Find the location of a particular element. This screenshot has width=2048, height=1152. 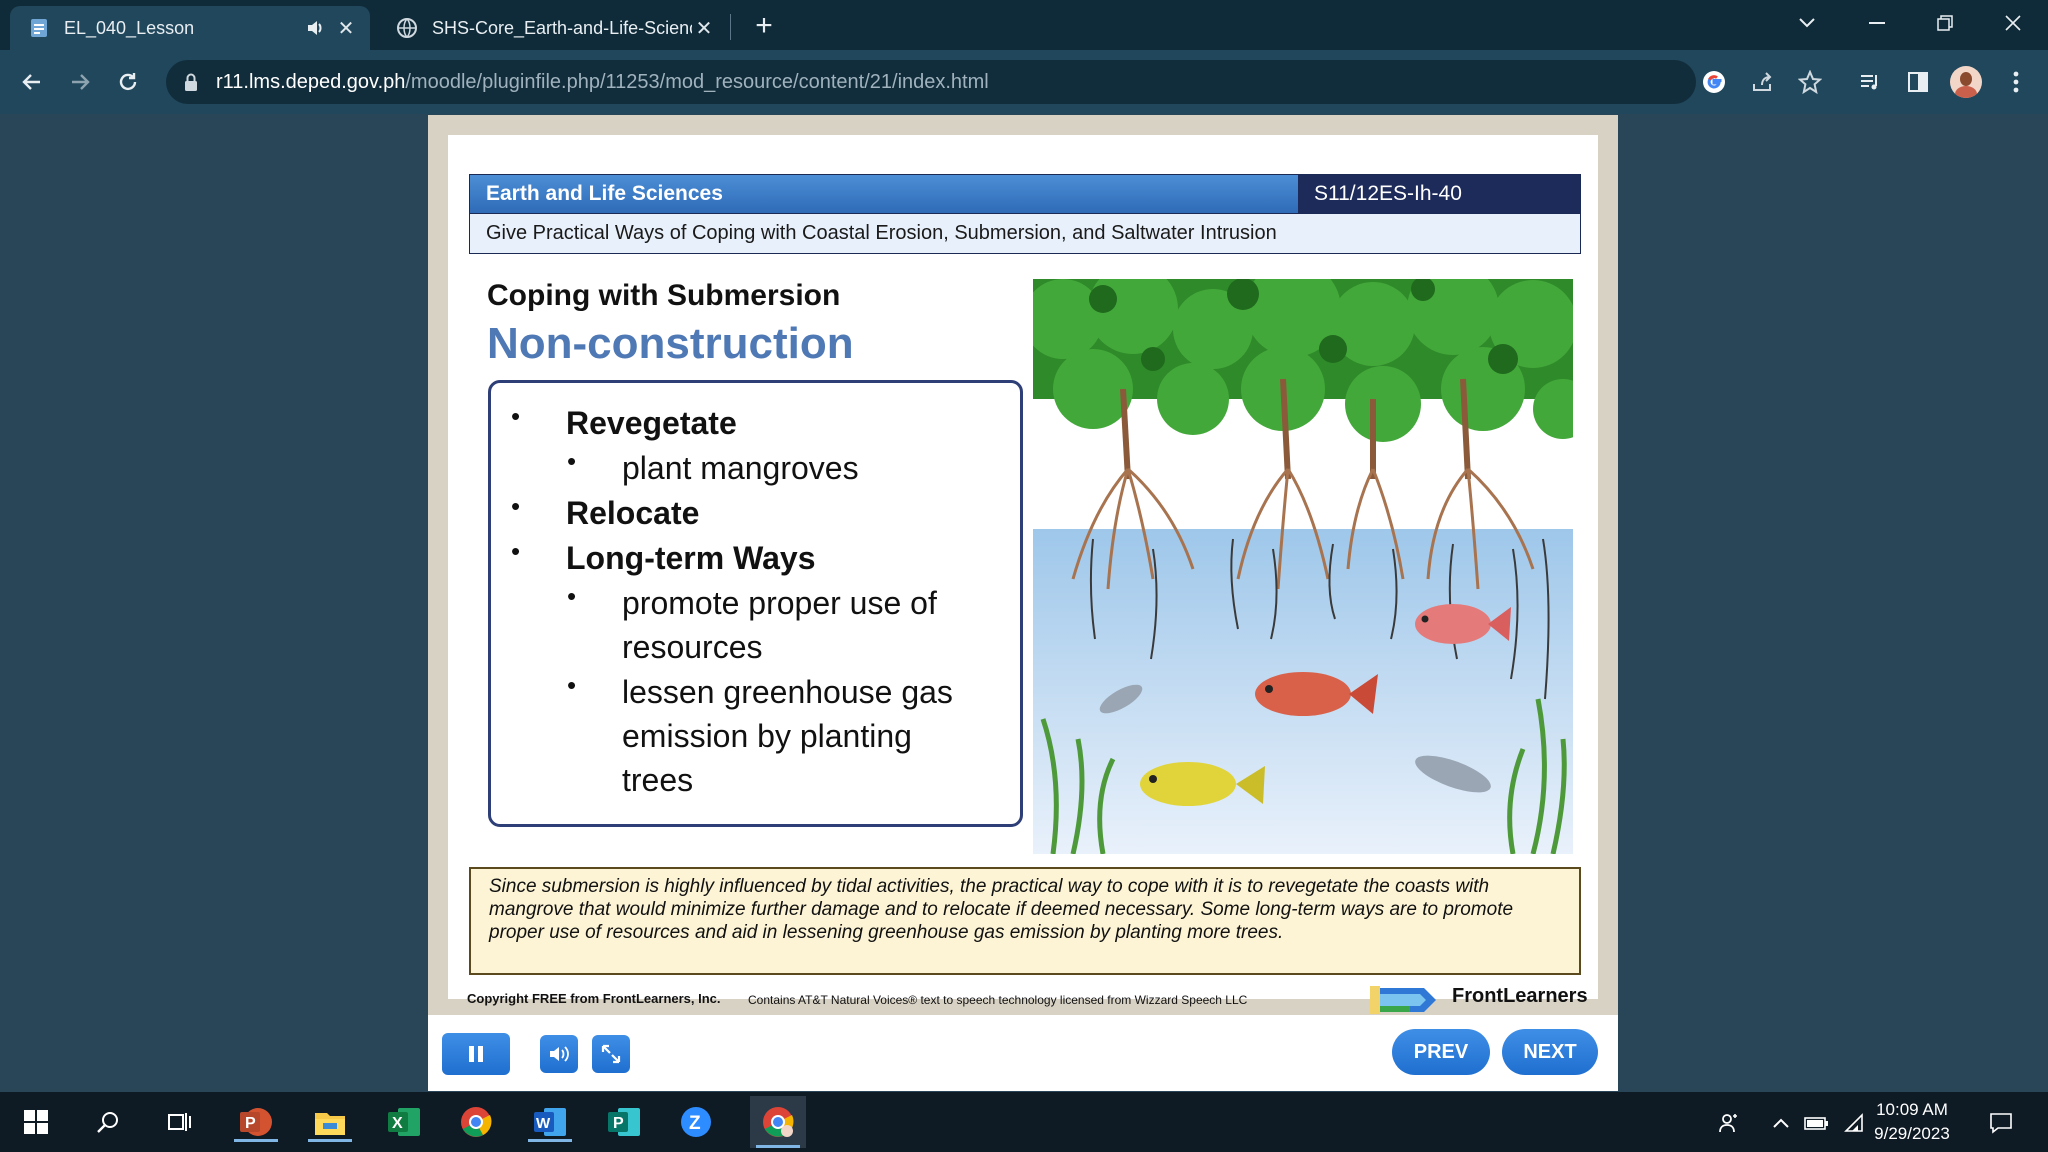

task-view-icon is located at coordinates (180, 1122).